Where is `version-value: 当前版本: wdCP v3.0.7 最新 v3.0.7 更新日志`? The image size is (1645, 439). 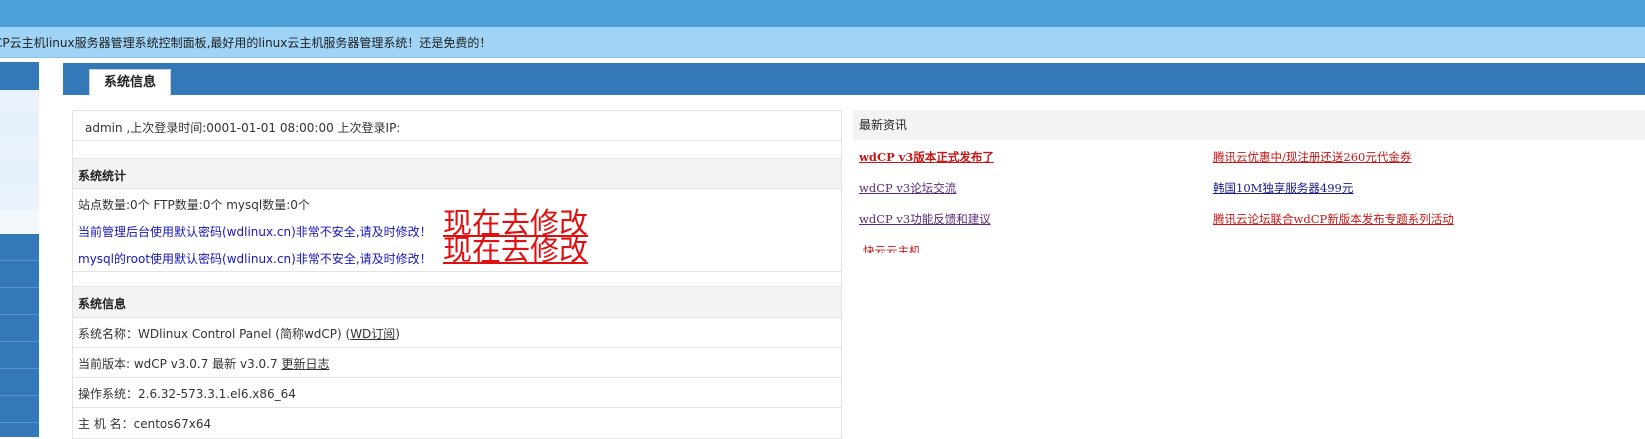
version-value: 当前版本: wdCP v3.0.7 最新 v3.0.7 更新日志 is located at coordinates (203, 363).